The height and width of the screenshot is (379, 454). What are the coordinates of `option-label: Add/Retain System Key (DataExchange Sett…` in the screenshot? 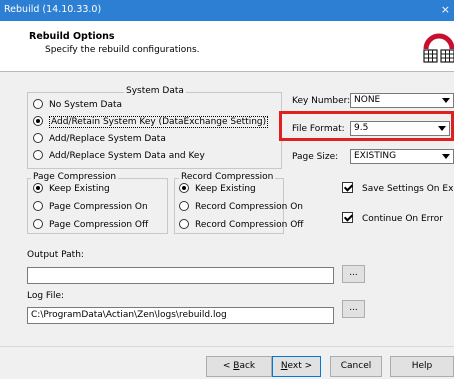 It's located at (159, 122).